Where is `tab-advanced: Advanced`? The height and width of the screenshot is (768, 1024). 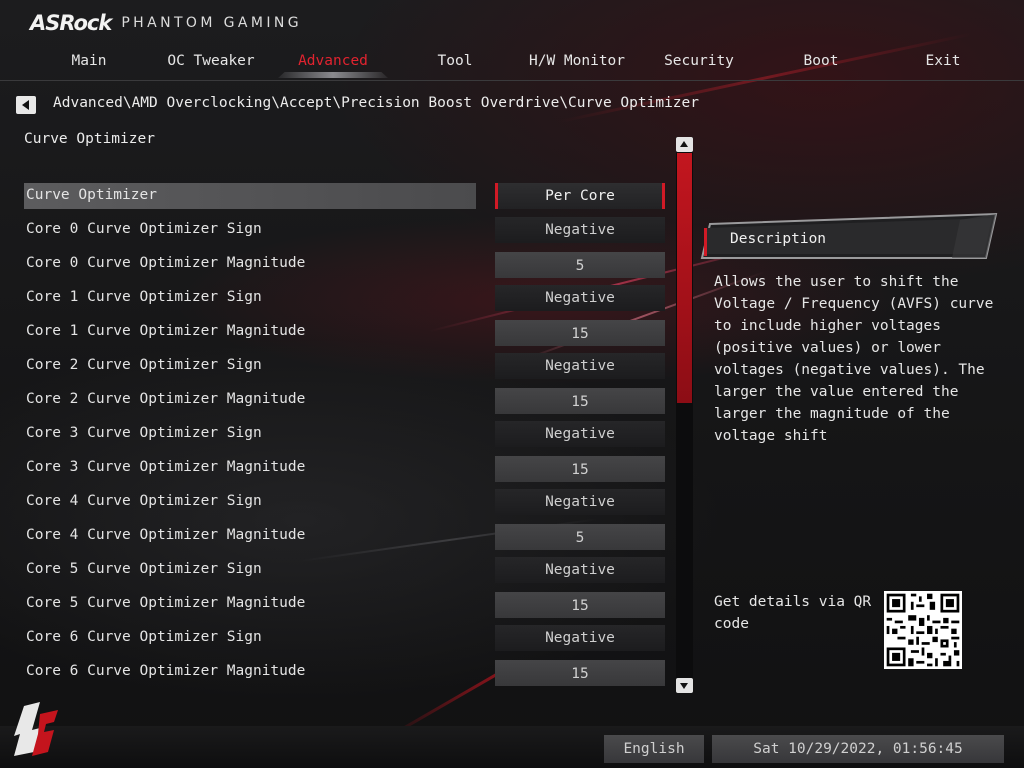 tab-advanced: Advanced is located at coordinates (333, 63).